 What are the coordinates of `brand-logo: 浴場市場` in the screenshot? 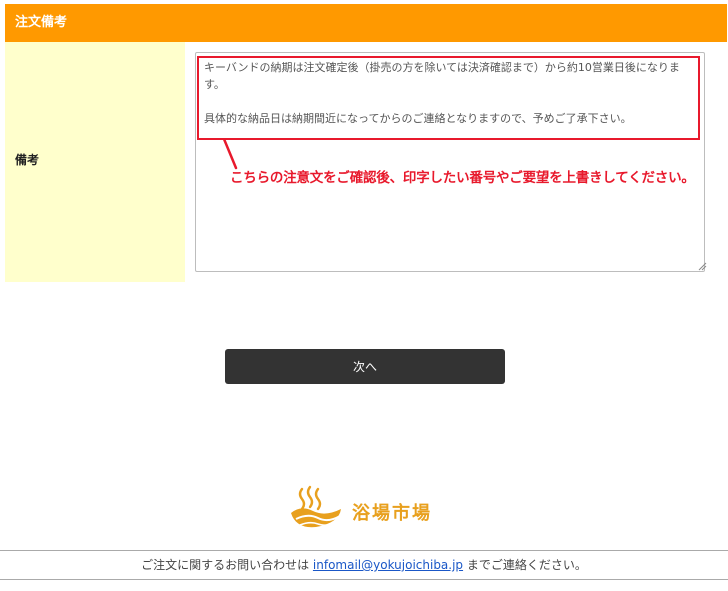 It's located at (368, 510).